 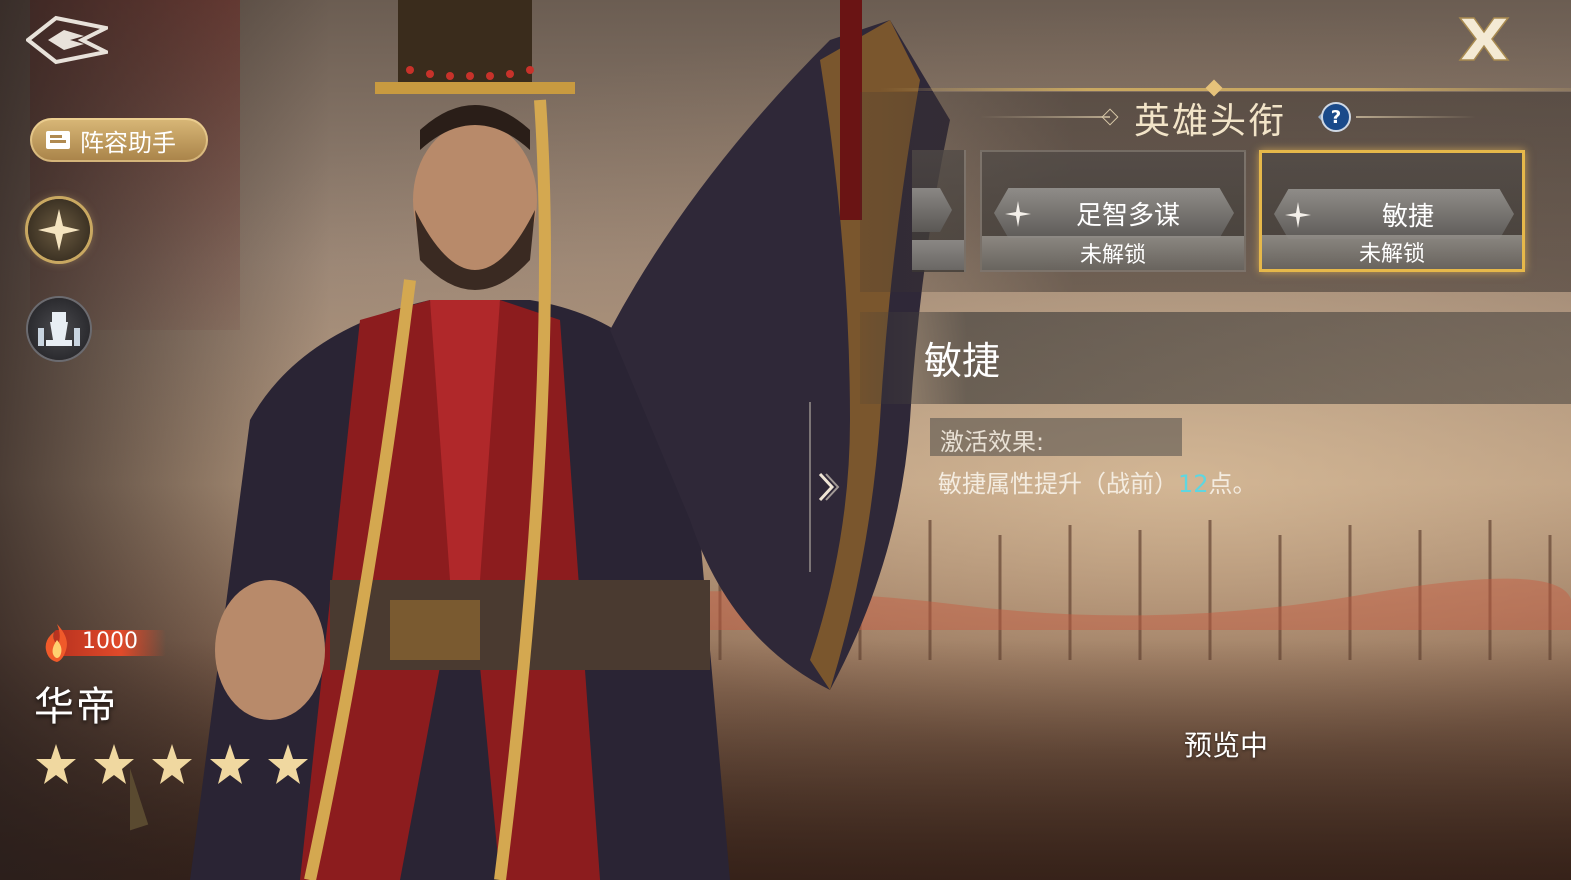 I want to click on title-line-right, so click(x=1416, y=117).